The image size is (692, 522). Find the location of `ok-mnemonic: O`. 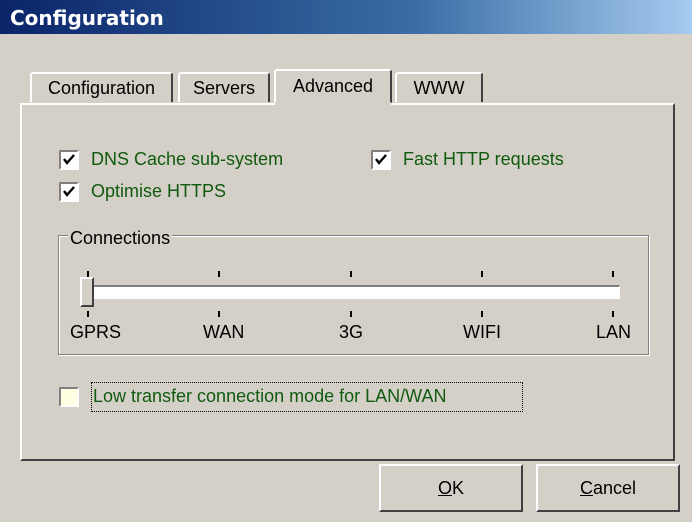

ok-mnemonic: O is located at coordinates (444, 488).